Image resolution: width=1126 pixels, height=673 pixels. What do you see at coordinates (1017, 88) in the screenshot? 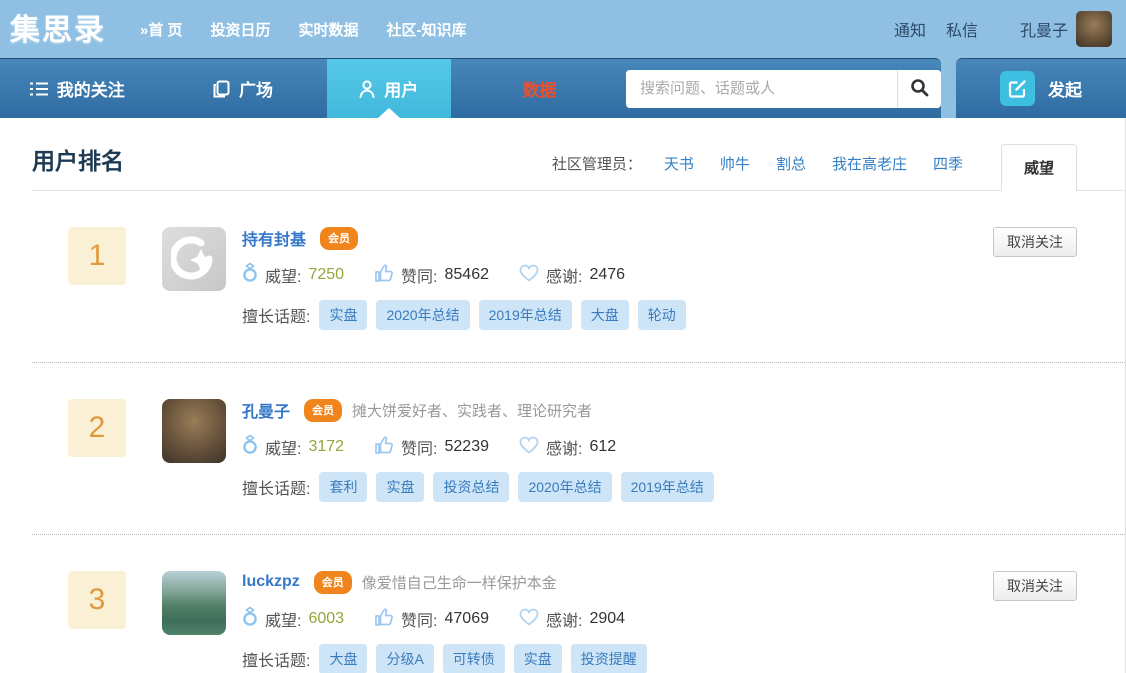
I see `compose-icon` at bounding box center [1017, 88].